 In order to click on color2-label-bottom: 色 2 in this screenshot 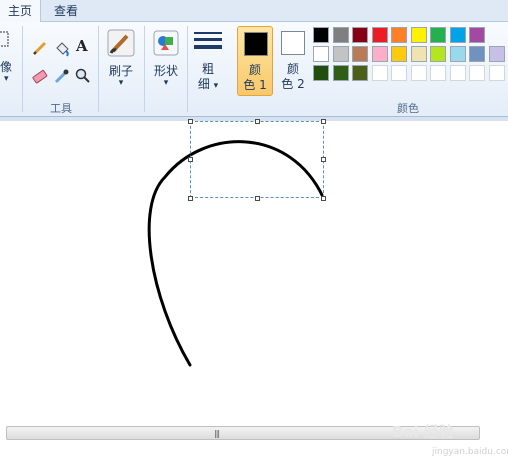, I will do `click(293, 84)`.